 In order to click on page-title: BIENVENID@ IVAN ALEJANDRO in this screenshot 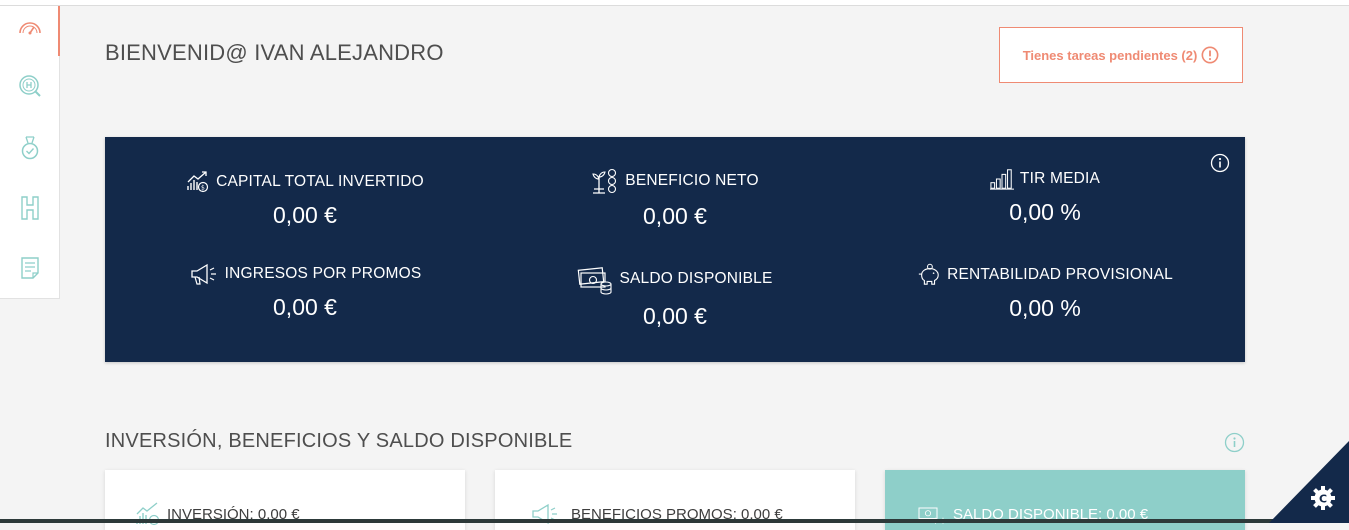, I will do `click(274, 52)`.